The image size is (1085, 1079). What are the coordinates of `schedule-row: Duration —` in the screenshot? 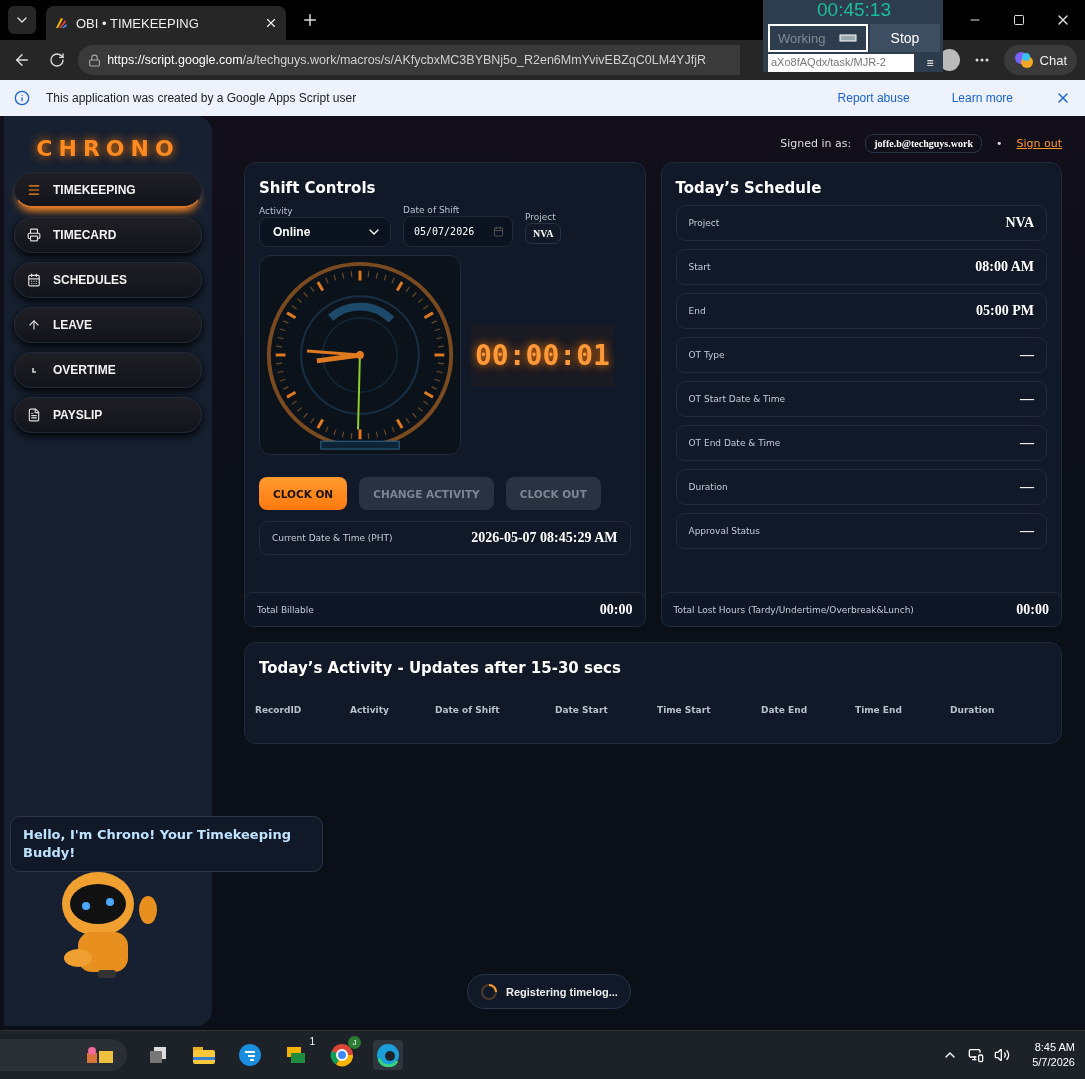 It's located at (861, 487).